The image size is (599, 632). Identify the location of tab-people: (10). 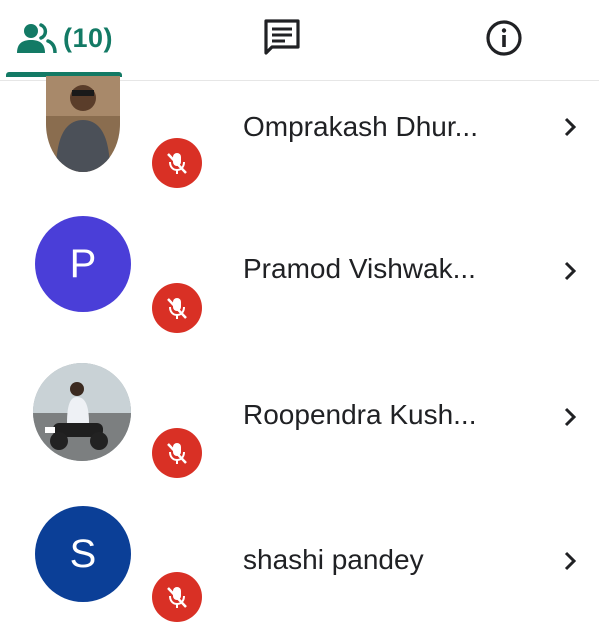
(65, 38).